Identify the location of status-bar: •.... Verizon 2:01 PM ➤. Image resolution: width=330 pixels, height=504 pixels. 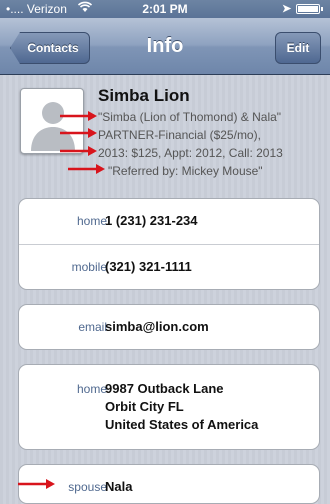
(165, 9).